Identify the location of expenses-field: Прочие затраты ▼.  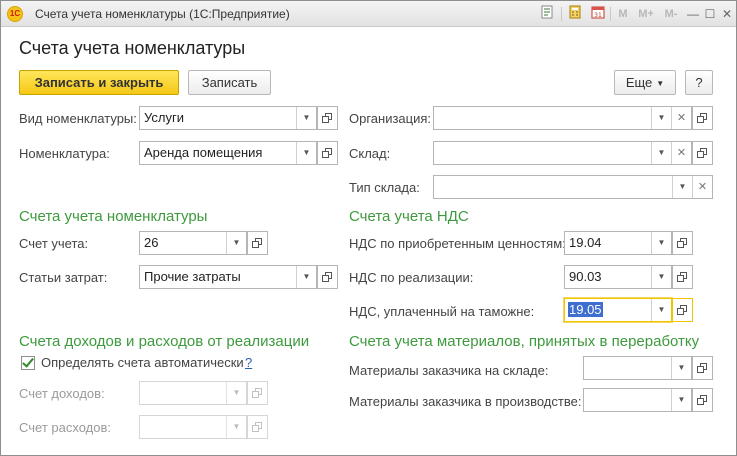
(228, 277).